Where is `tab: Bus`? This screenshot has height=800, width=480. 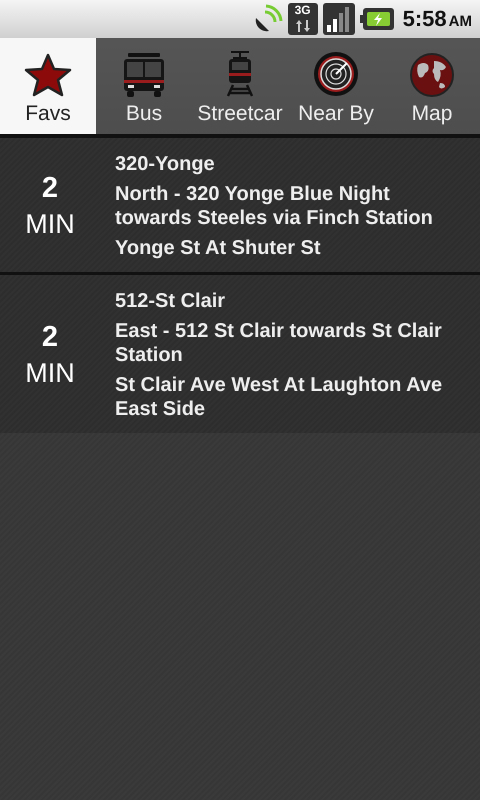
tab: Bus is located at coordinates (144, 86).